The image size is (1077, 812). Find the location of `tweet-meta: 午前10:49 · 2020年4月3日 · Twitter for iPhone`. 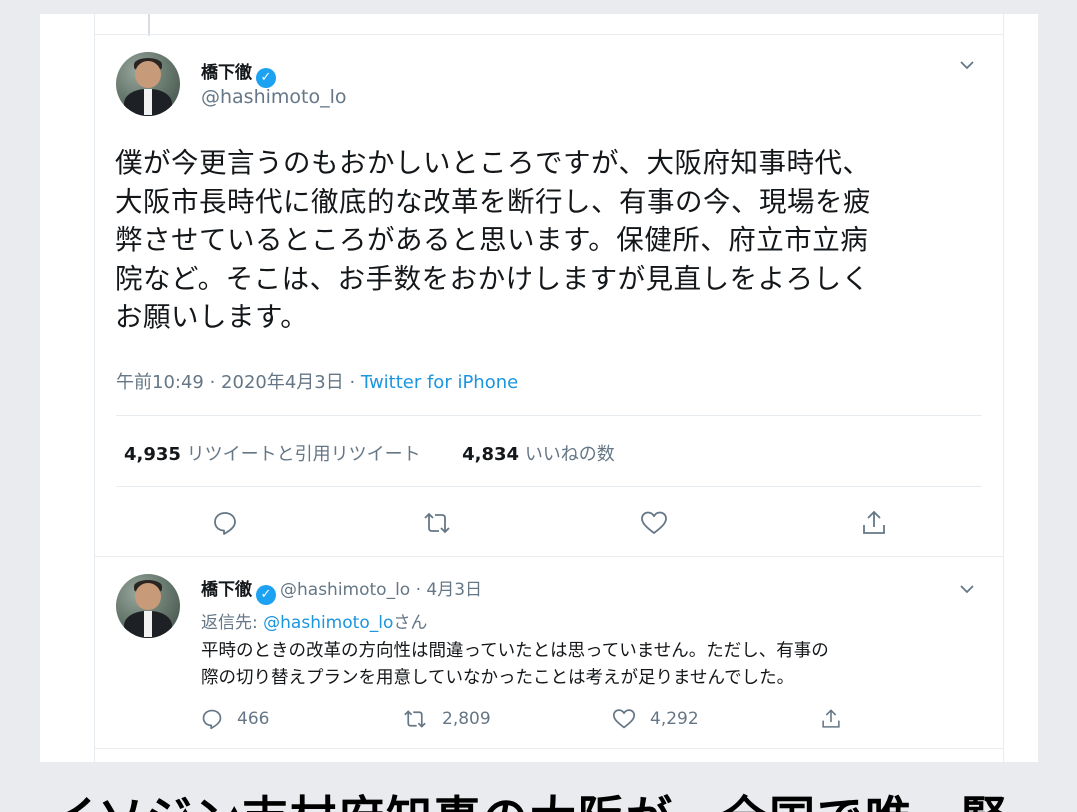

tweet-meta: 午前10:49 · 2020年4月3日 · Twitter for iPhone is located at coordinates (317, 381).